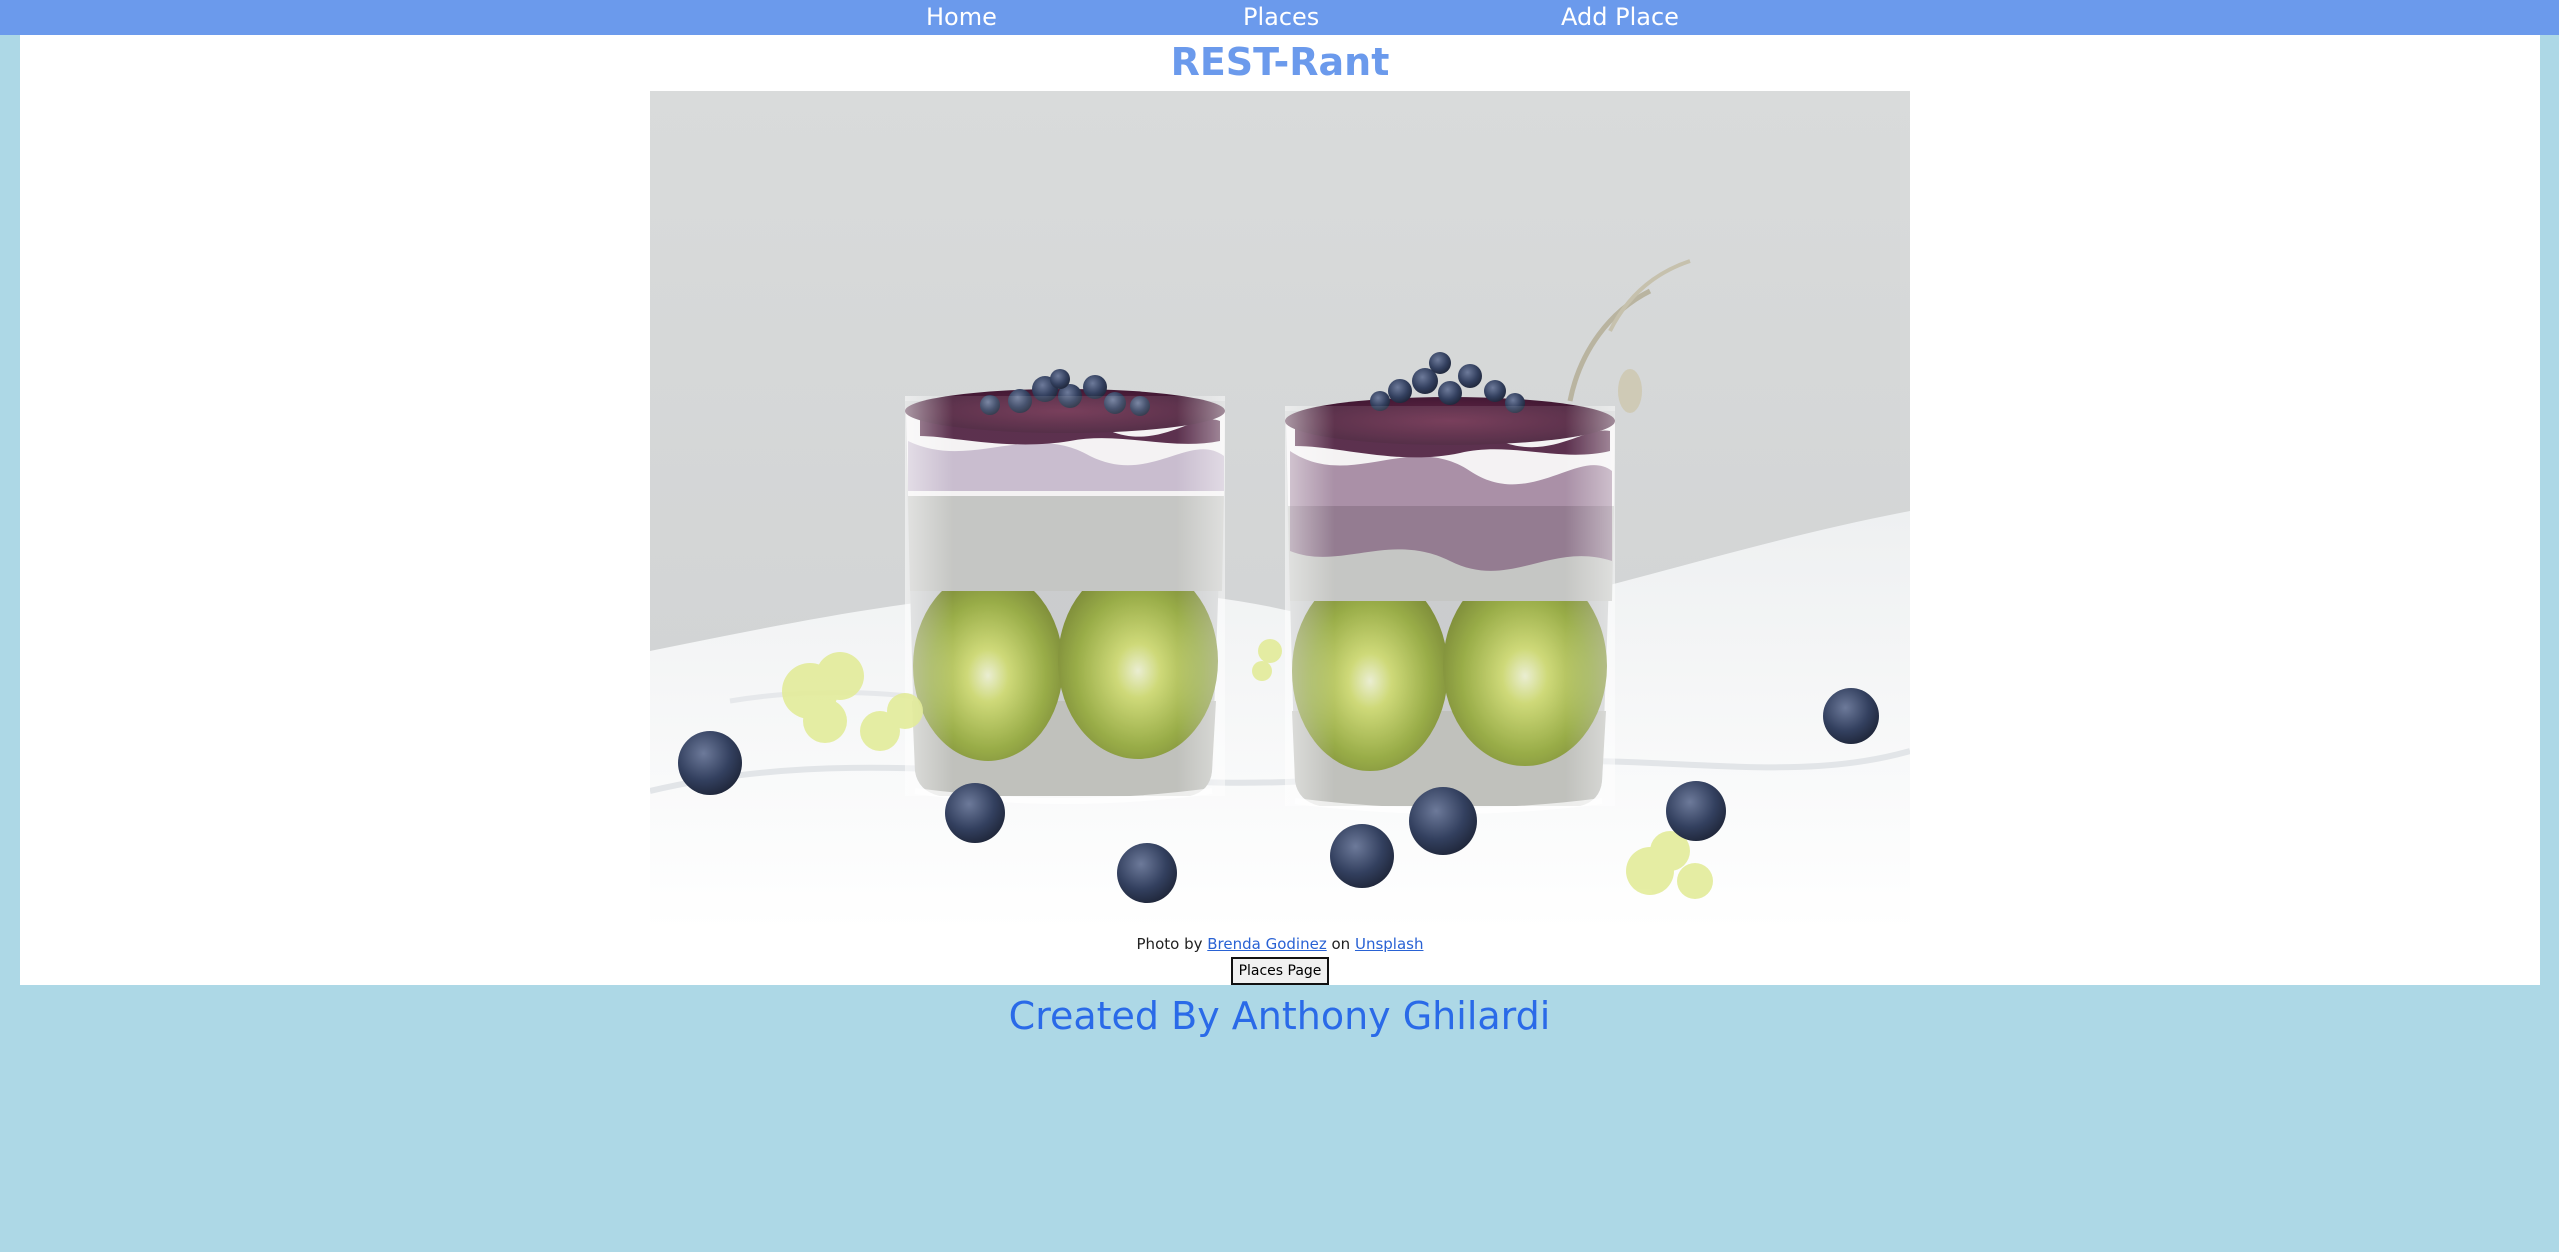  Describe the element at coordinates (1341, 944) in the screenshot. I see `credit-middle: on` at that location.